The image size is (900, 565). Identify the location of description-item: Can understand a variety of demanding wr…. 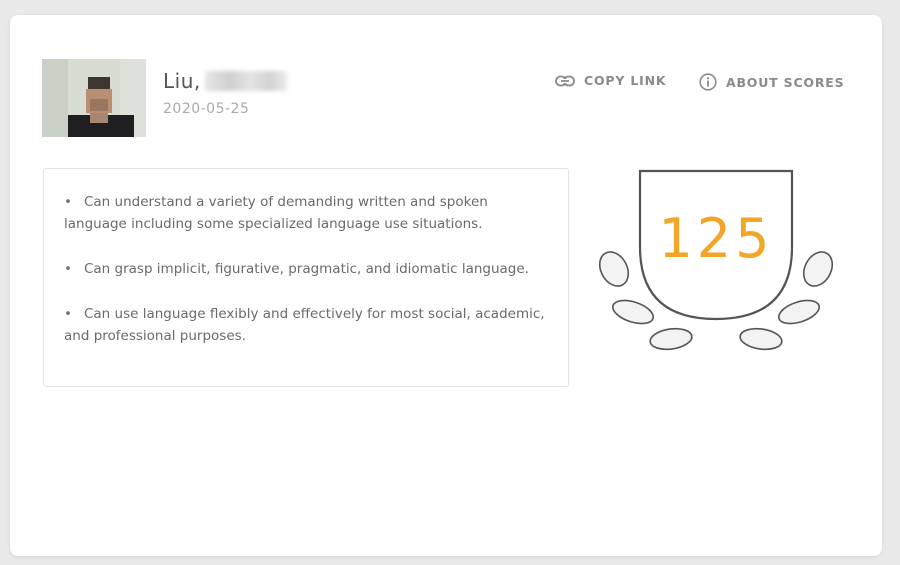
(307, 213).